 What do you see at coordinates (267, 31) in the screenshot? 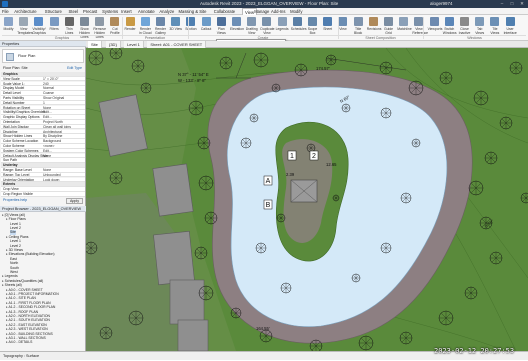
I see `ribbon-button-label: Duplicate View` at bounding box center [267, 31].